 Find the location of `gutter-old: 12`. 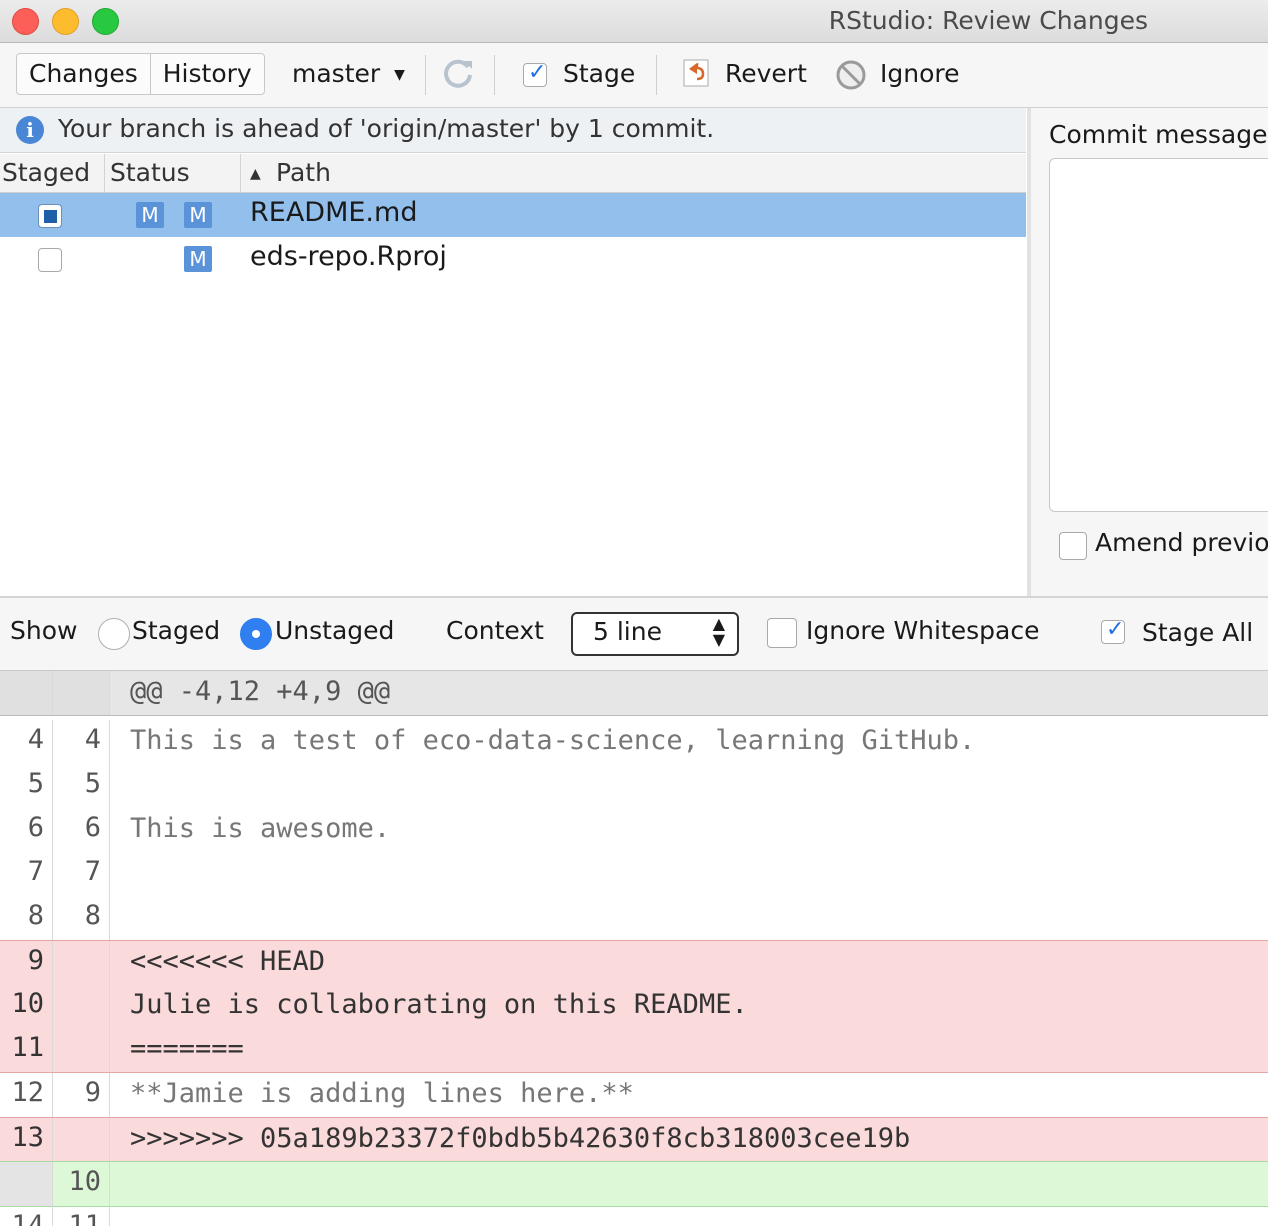

gutter-old: 12 is located at coordinates (26, 1095).